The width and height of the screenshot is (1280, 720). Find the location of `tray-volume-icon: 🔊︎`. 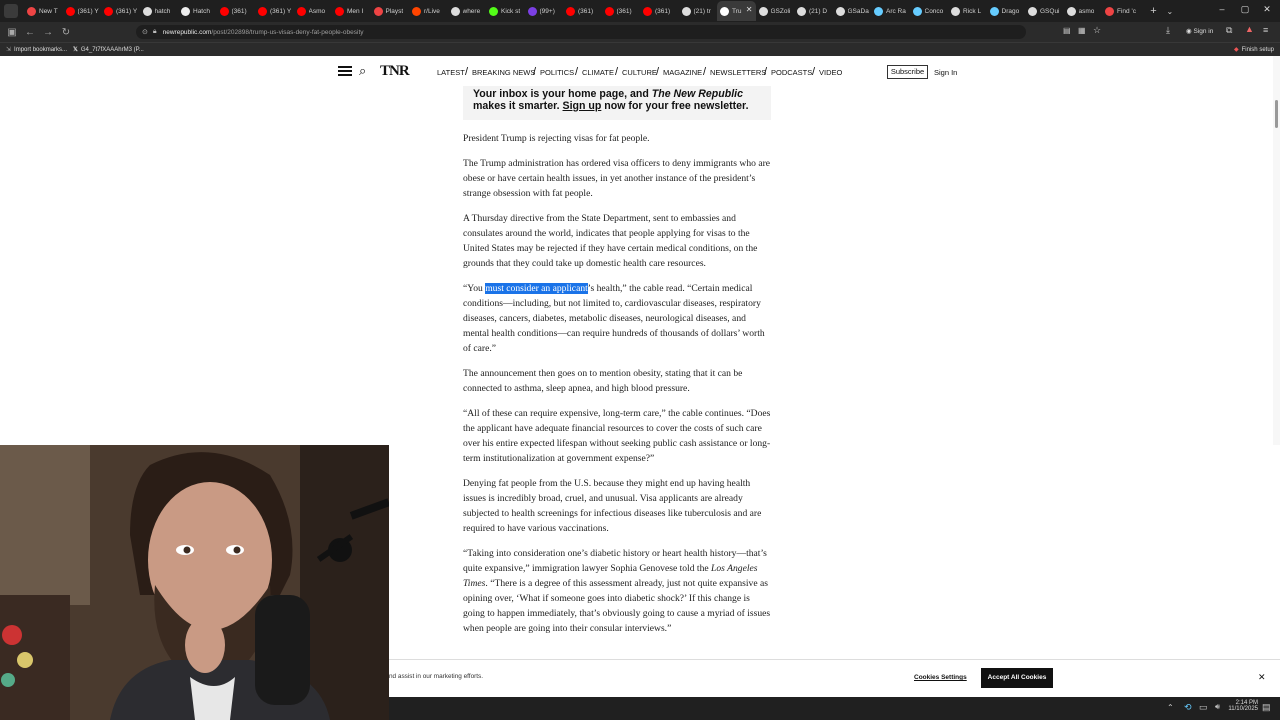

tray-volume-icon: 🔊︎ is located at coordinates (1217, 707).